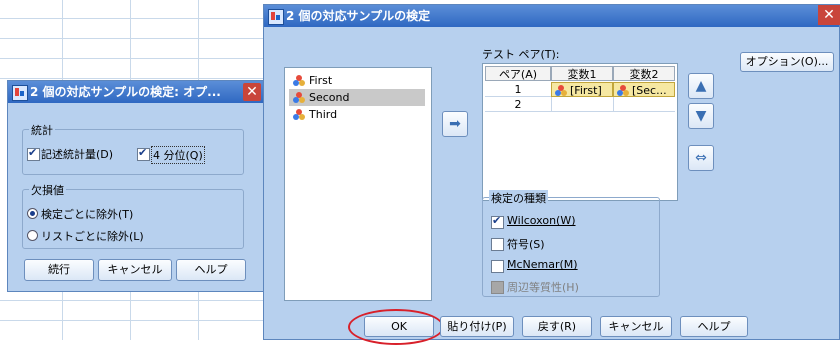  Describe the element at coordinates (552, 16) in the screenshot. I see `main-dialog-title-bar: 2 個の対応サンプルの検定 ✕` at that location.